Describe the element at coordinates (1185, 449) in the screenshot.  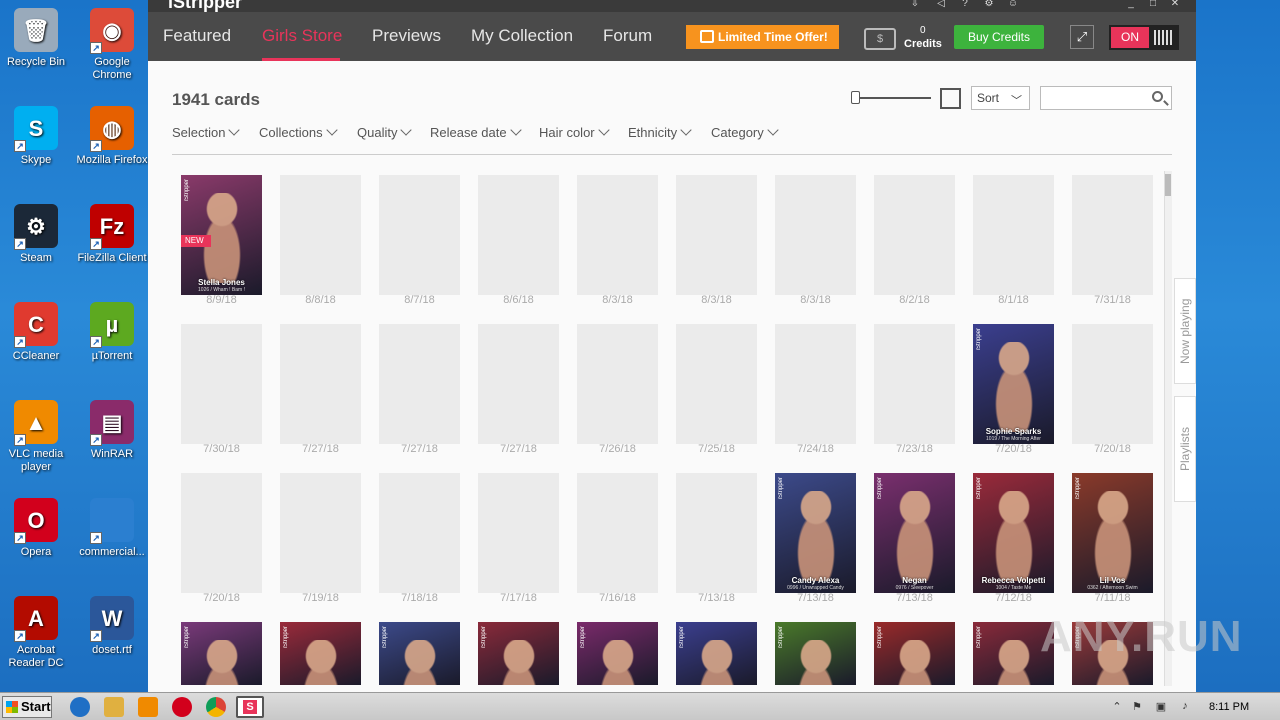
I see `playlists-tab: Playlists` at that location.